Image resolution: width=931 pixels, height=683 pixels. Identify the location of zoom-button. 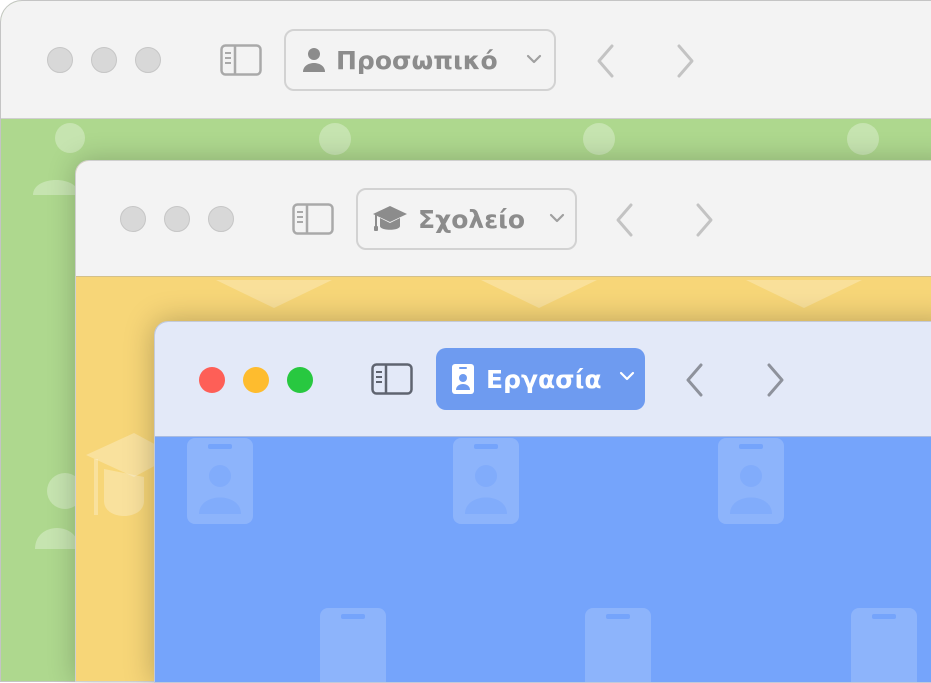
(300, 380).